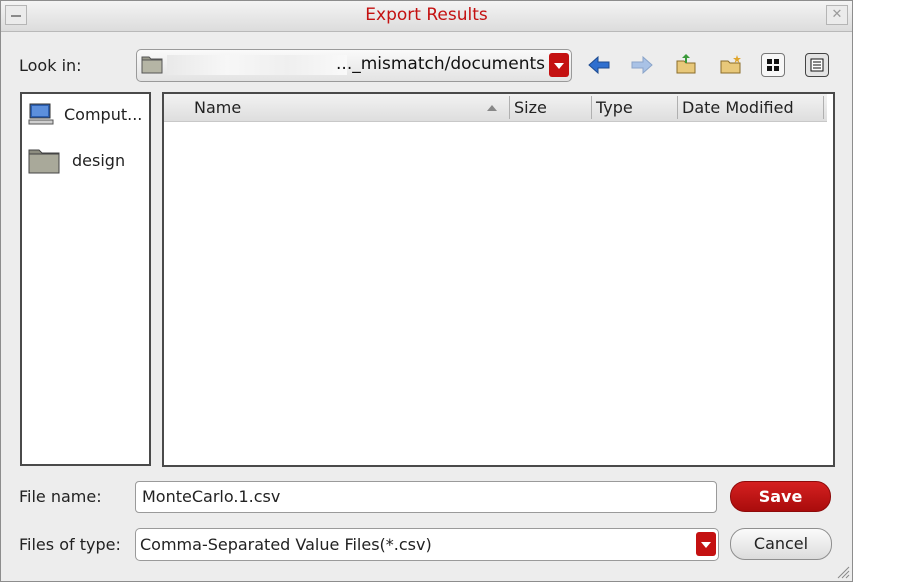 Image resolution: width=915 pixels, height=588 pixels. I want to click on file-type-value: Comma-Separated Value Files(*.csv), so click(286, 544).